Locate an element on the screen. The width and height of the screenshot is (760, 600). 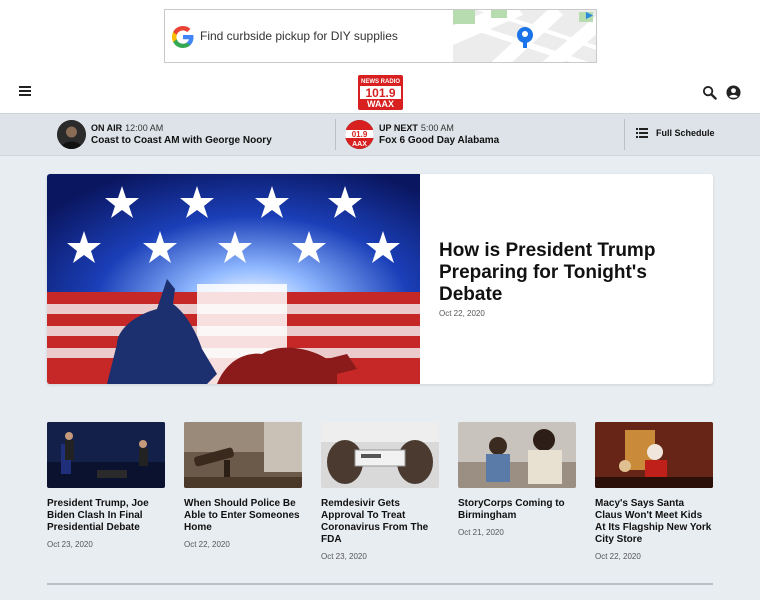
on-air-label: ON AIR is located at coordinates (107, 127).